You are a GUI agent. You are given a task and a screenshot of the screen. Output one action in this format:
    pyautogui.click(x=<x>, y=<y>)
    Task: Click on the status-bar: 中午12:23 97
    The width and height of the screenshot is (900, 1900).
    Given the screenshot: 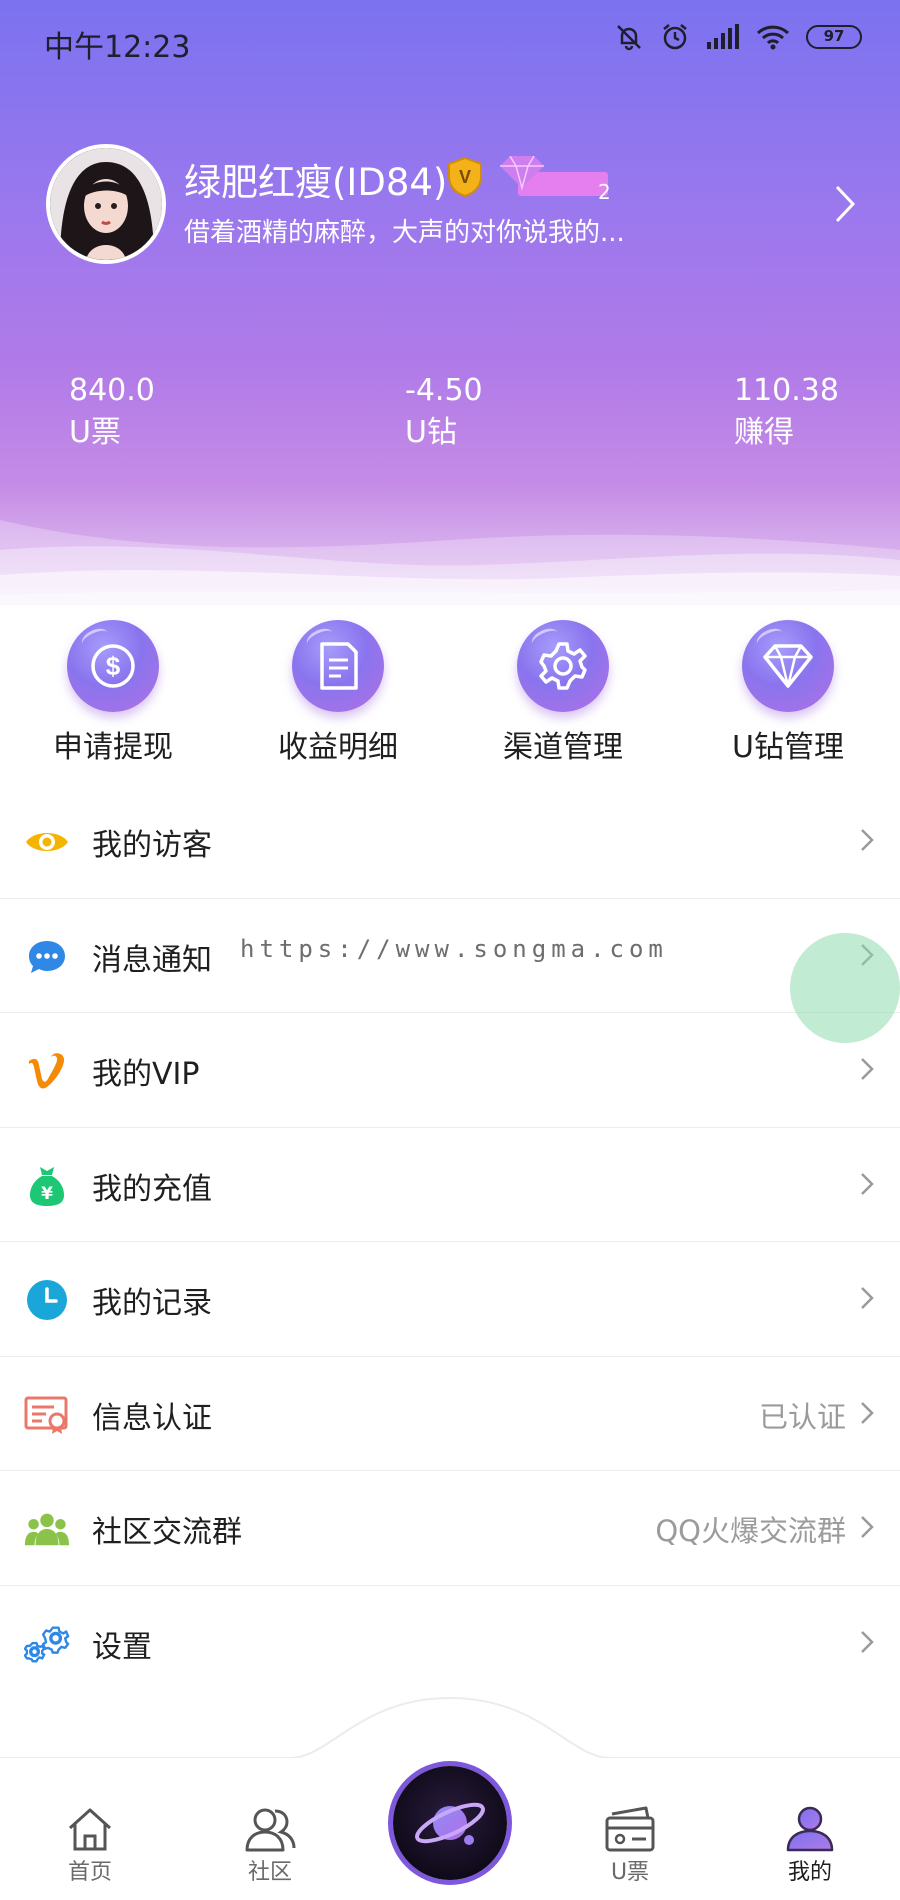 What is the action you would take?
    pyautogui.click(x=450, y=40)
    